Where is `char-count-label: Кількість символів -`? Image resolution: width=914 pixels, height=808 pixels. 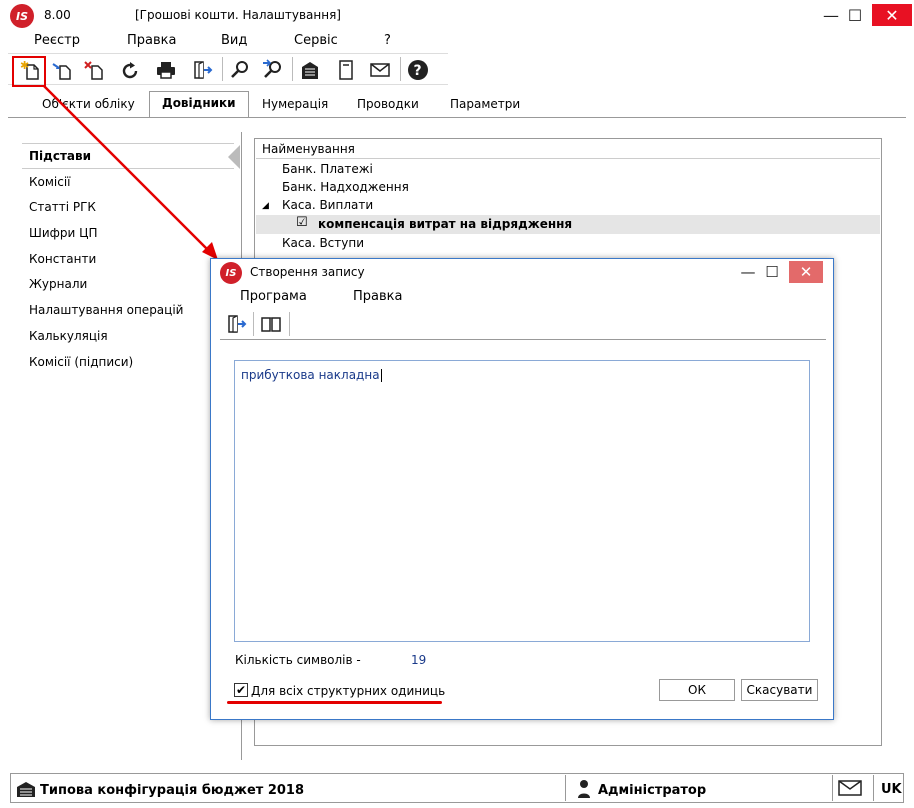 char-count-label: Кількість символів - is located at coordinates (298, 660).